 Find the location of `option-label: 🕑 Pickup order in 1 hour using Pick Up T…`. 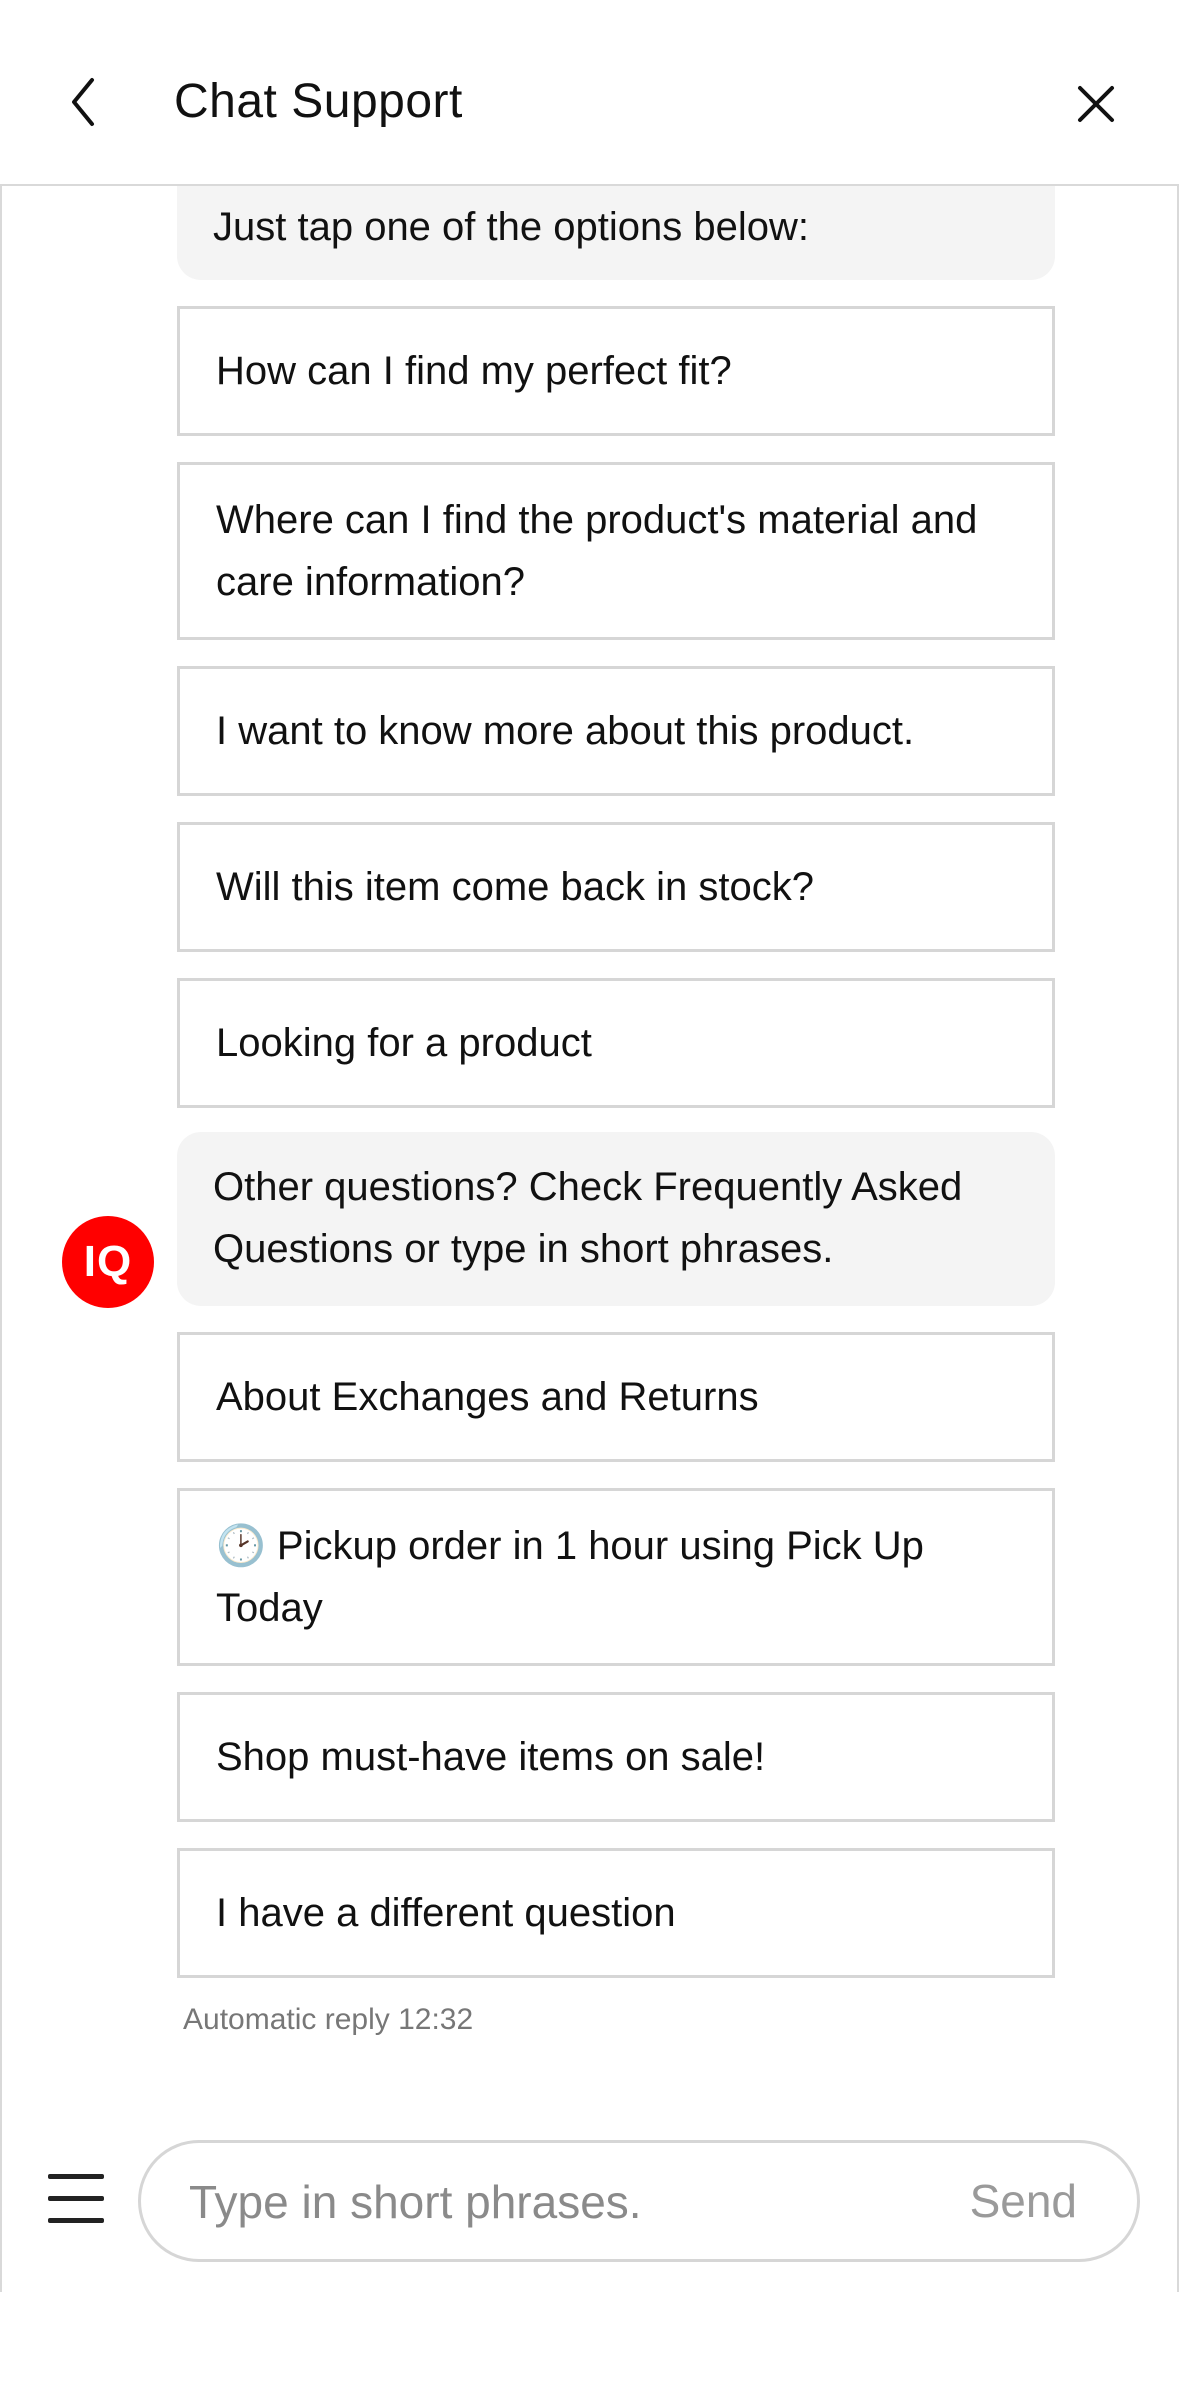

option-label: 🕑 Pickup order in 1 hour using Pick Up T… is located at coordinates (570, 1577).